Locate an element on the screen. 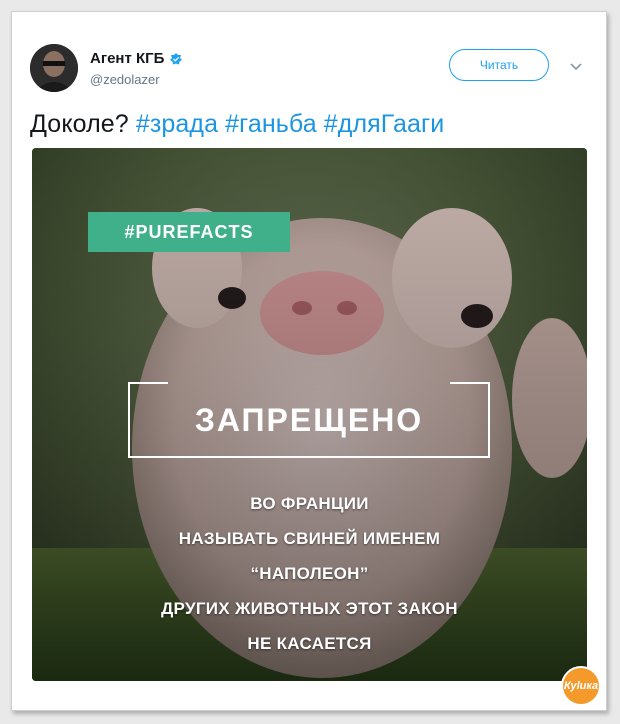 The height and width of the screenshot is (724, 620). headline-text: ЗАПРЕЩЕНО is located at coordinates (309, 419).